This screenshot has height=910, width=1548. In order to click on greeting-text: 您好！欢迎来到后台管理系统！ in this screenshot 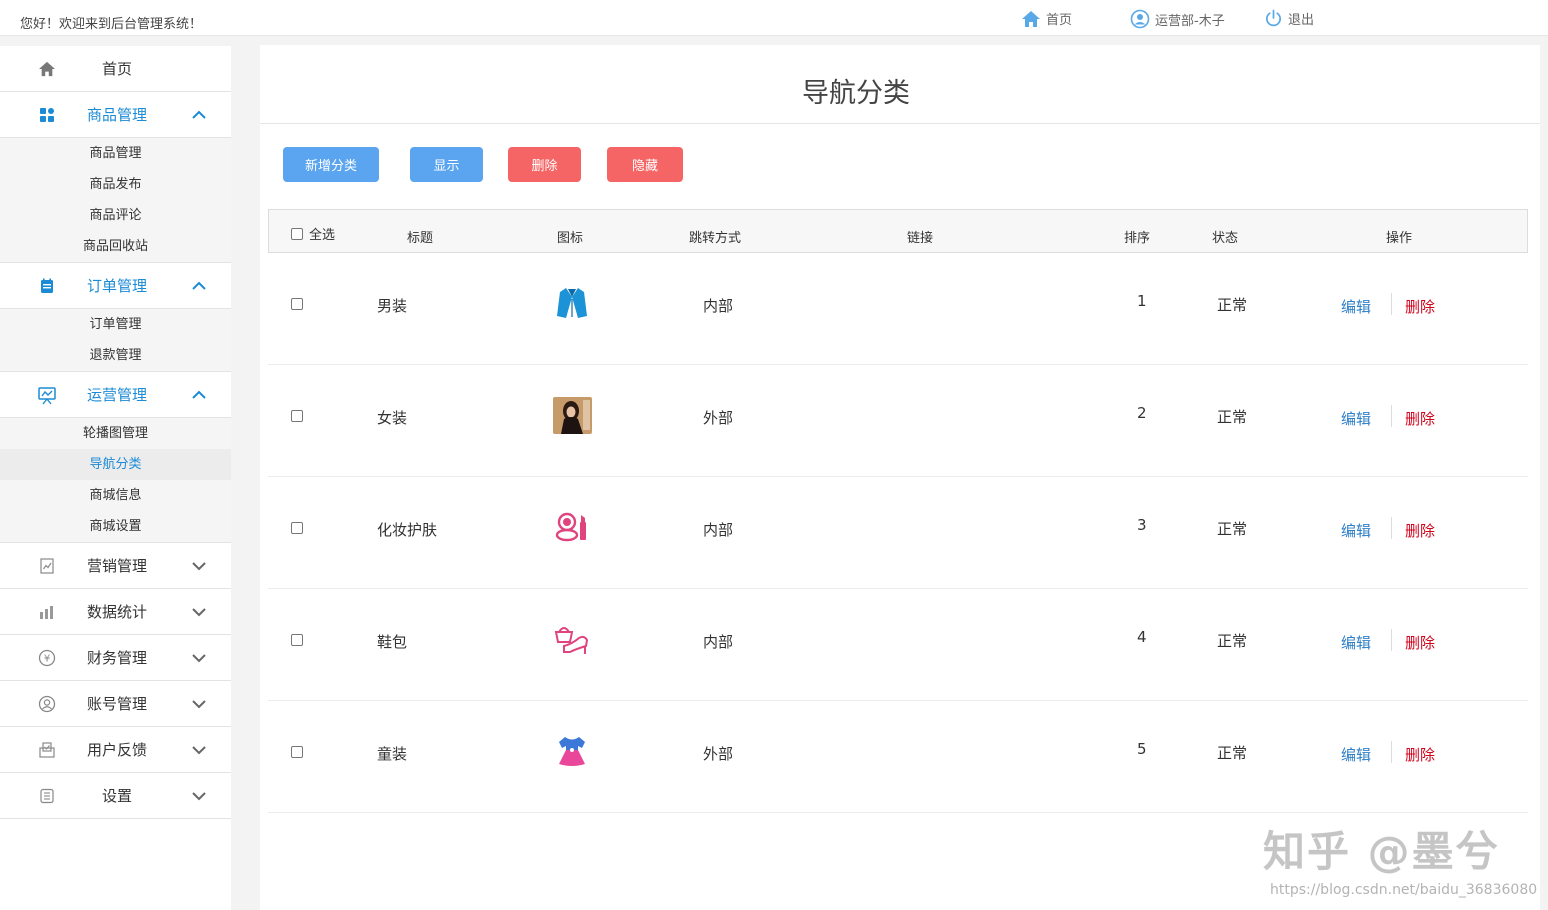, I will do `click(111, 24)`.